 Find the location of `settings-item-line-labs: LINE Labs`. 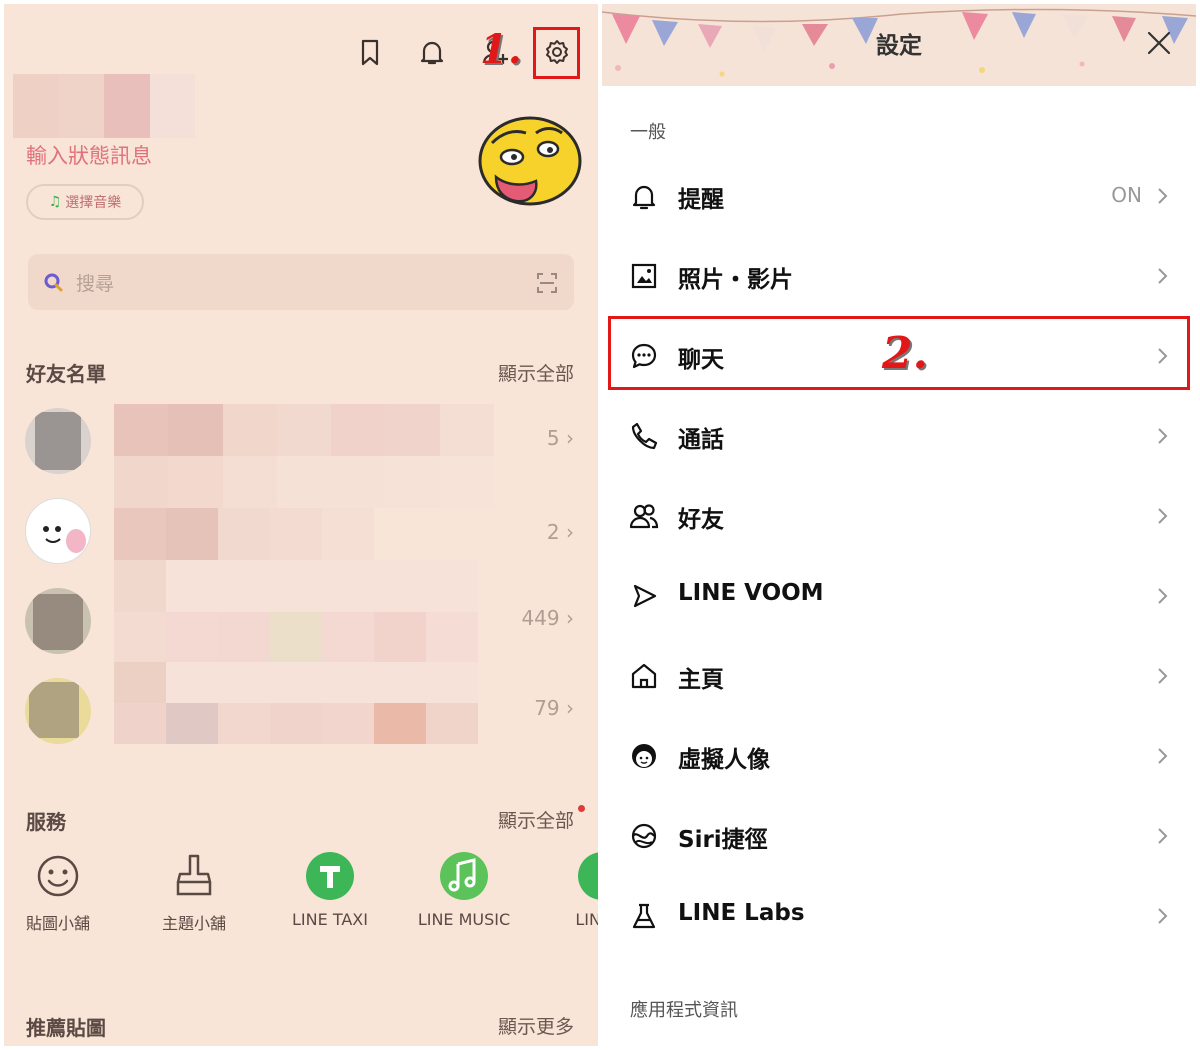

settings-item-line-labs: LINE Labs is located at coordinates (899, 916).